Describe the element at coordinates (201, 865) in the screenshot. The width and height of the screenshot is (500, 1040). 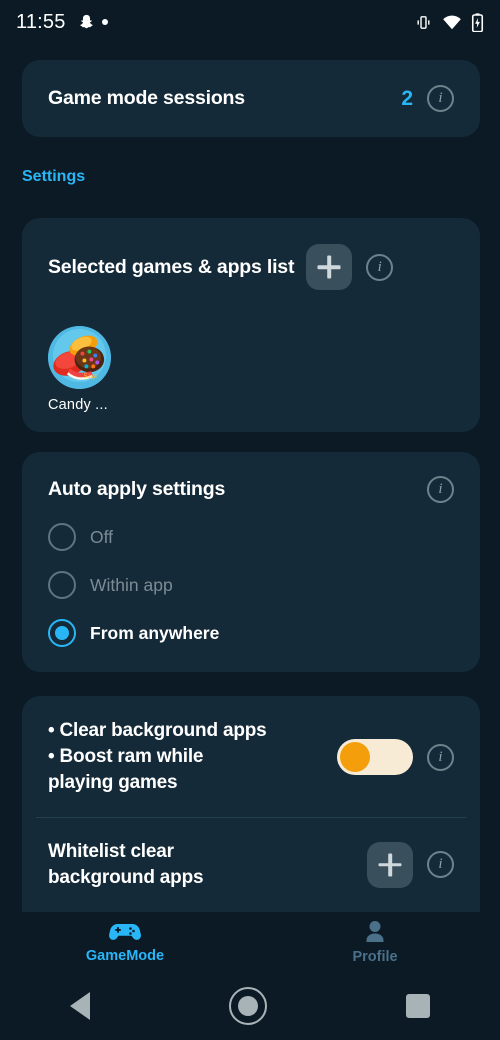
I see `whitelist-title: Whitelist clear background apps` at that location.